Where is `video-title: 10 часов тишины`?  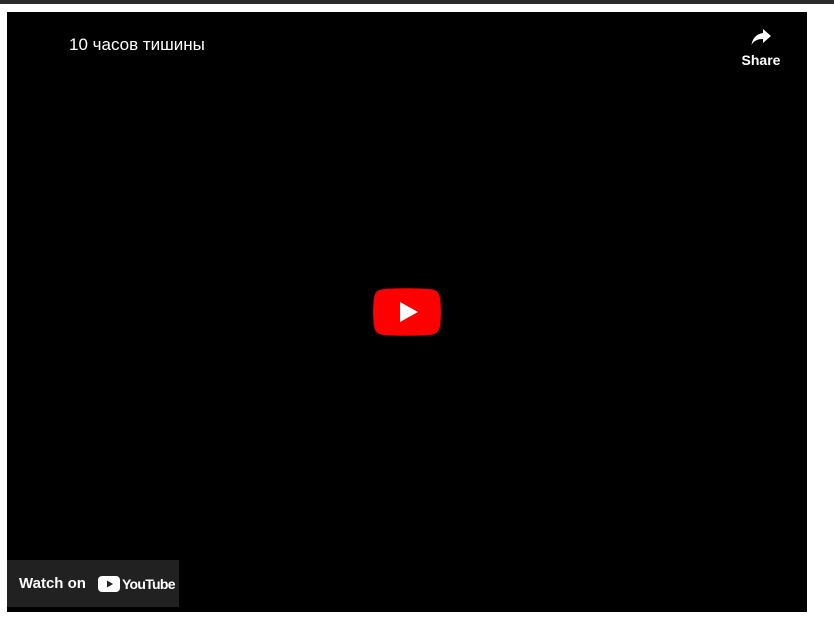 video-title: 10 часов тишины is located at coordinates (137, 45).